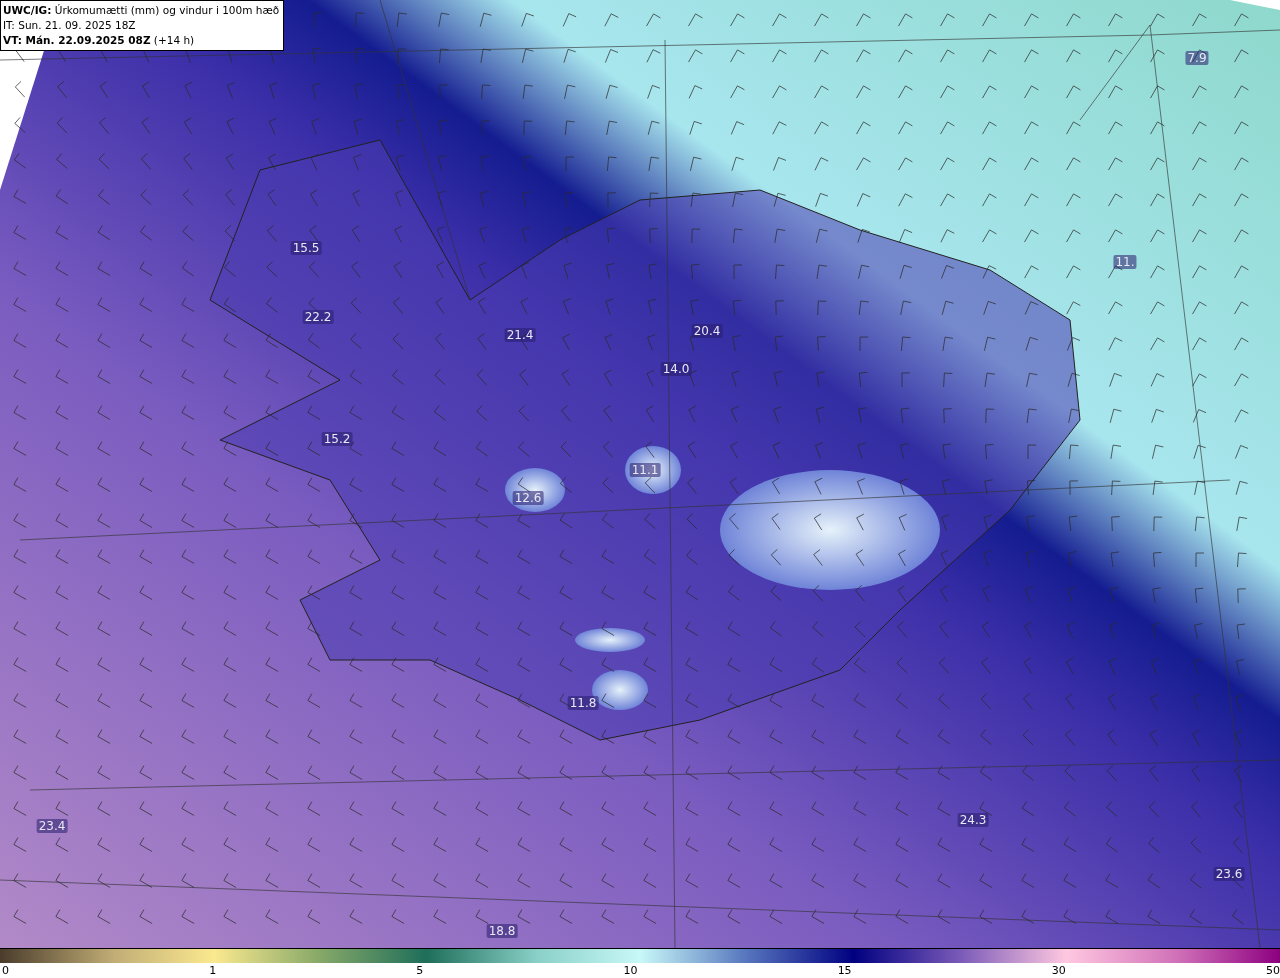 Image resolution: width=1280 pixels, height=978 pixels. What do you see at coordinates (528, 498) in the screenshot?
I see `value-label: 12.6` at bounding box center [528, 498].